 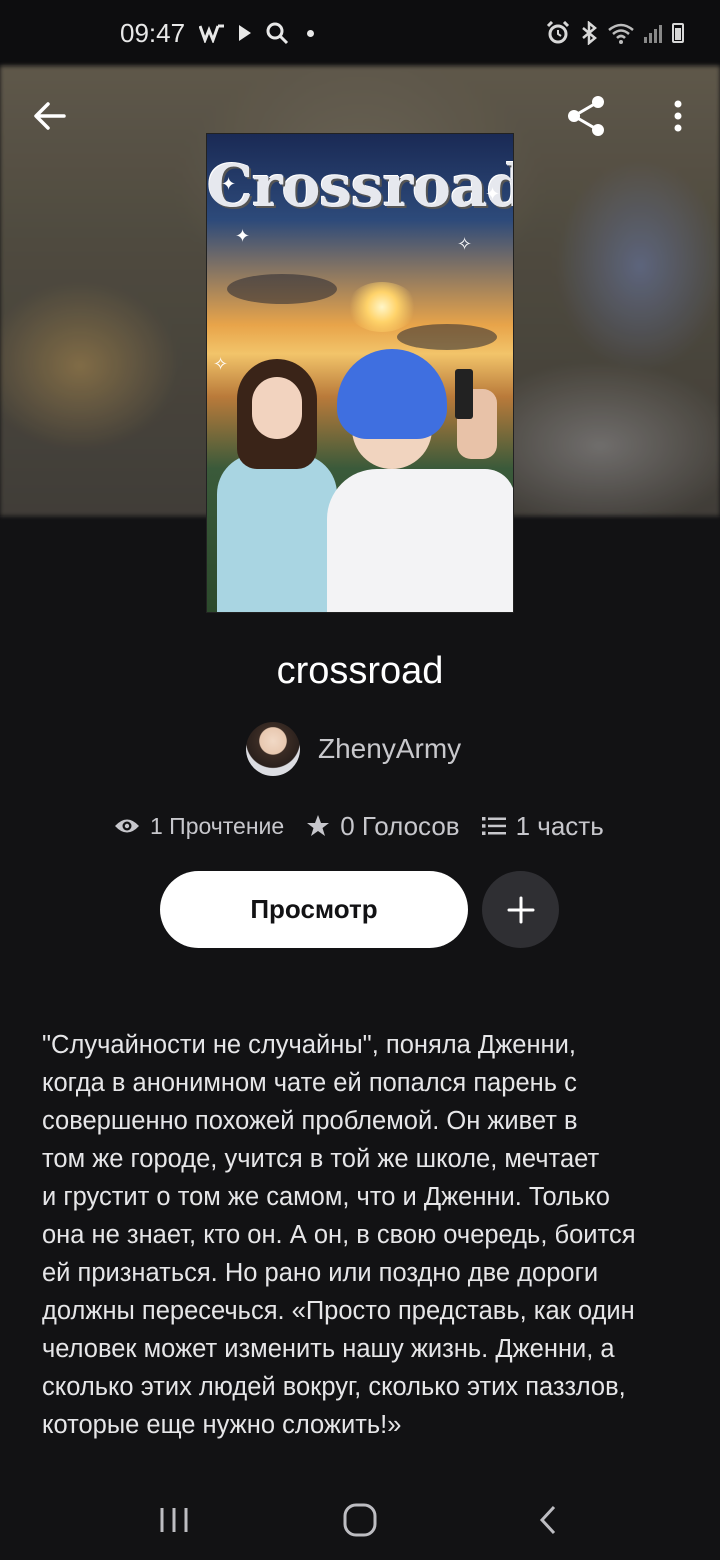 What do you see at coordinates (245, 33) in the screenshot?
I see `play-icon` at bounding box center [245, 33].